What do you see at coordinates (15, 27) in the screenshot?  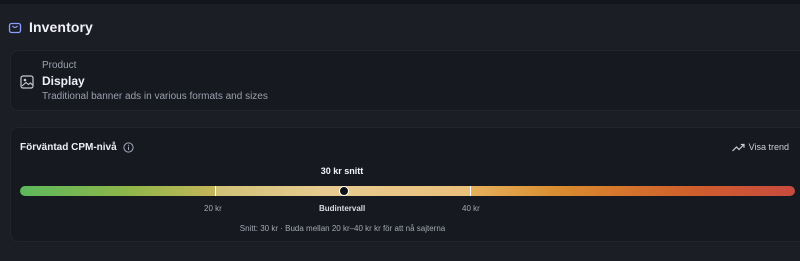 I see `shopping-bag-icon` at bounding box center [15, 27].